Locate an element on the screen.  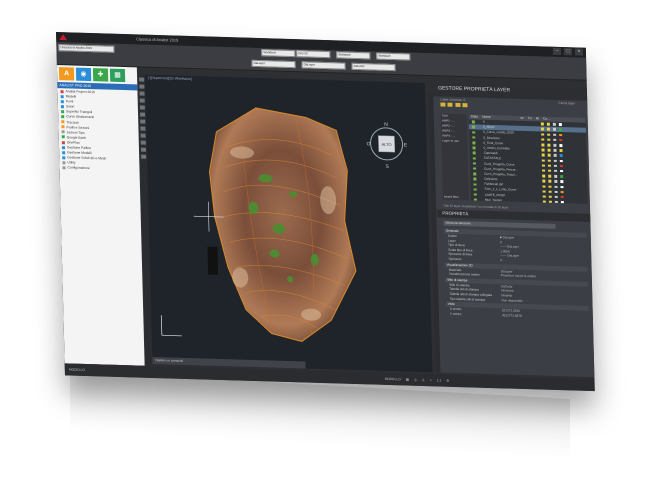
app-logo-icon is located at coordinates (63, 37).